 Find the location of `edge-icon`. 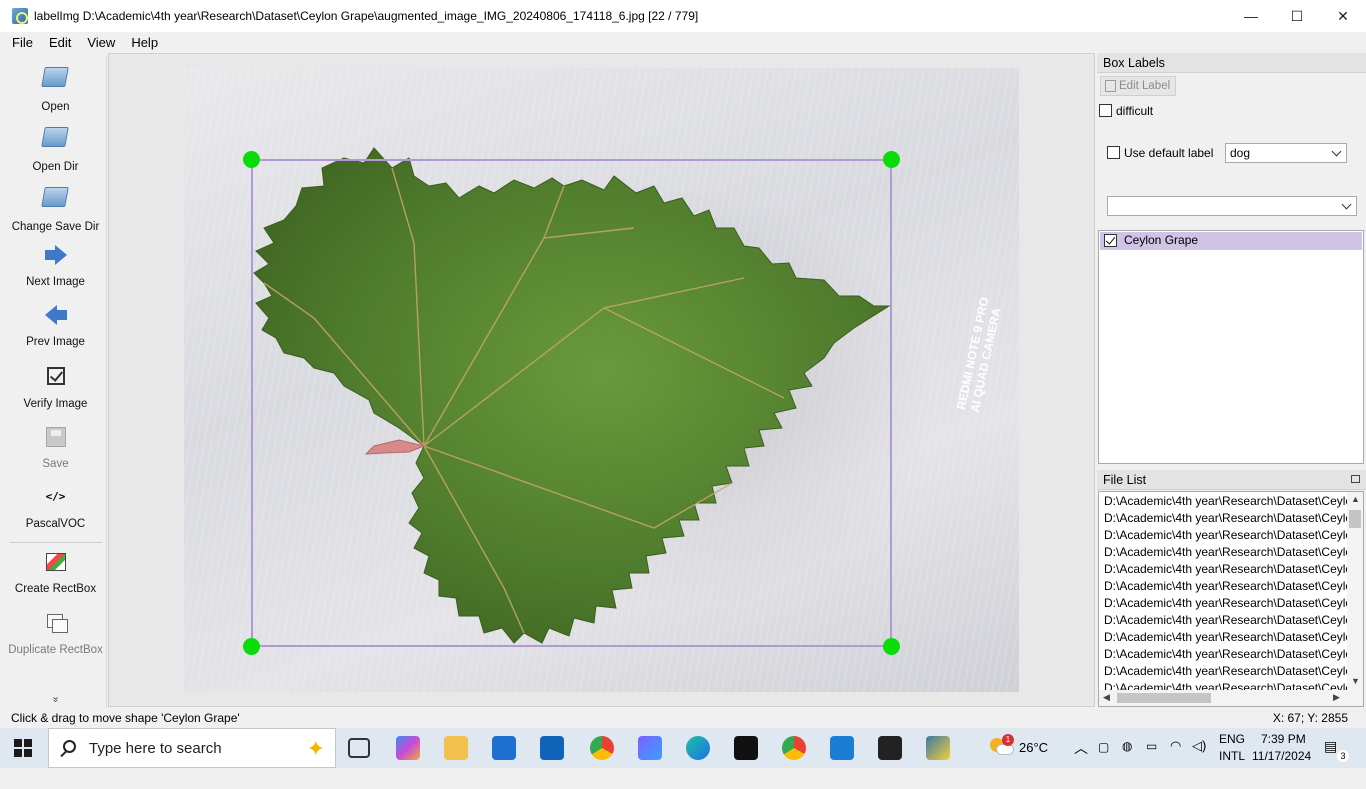

edge-icon is located at coordinates (698, 748).